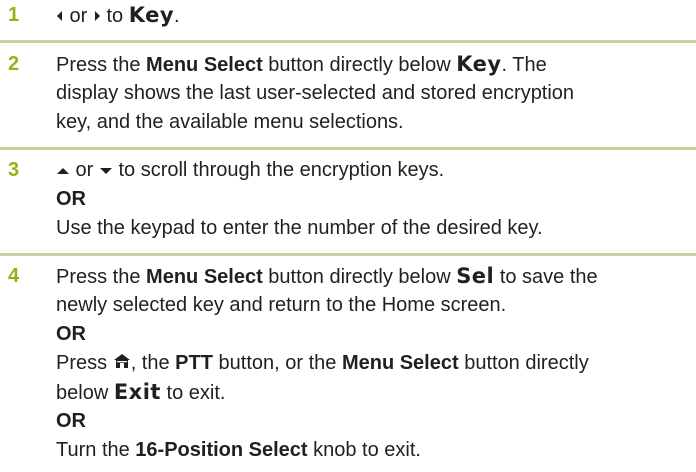 This screenshot has width=696, height=472. Describe the element at coordinates (14, 276) in the screenshot. I see `step-number: 4` at that location.